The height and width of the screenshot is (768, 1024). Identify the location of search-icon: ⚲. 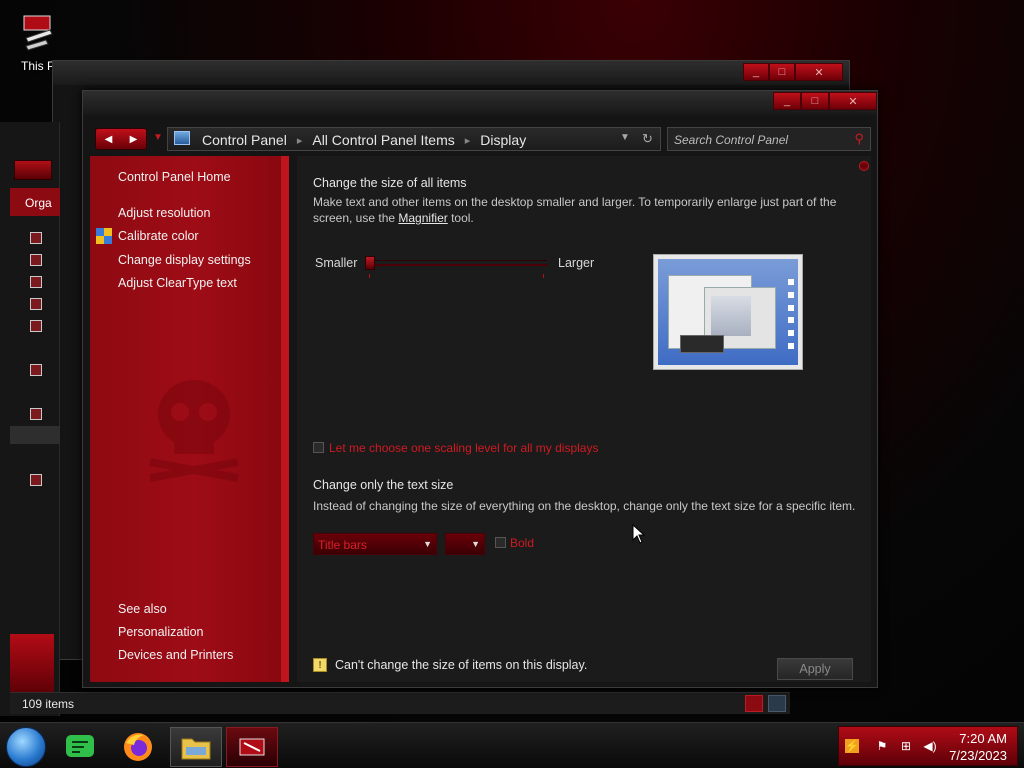
(859, 139).